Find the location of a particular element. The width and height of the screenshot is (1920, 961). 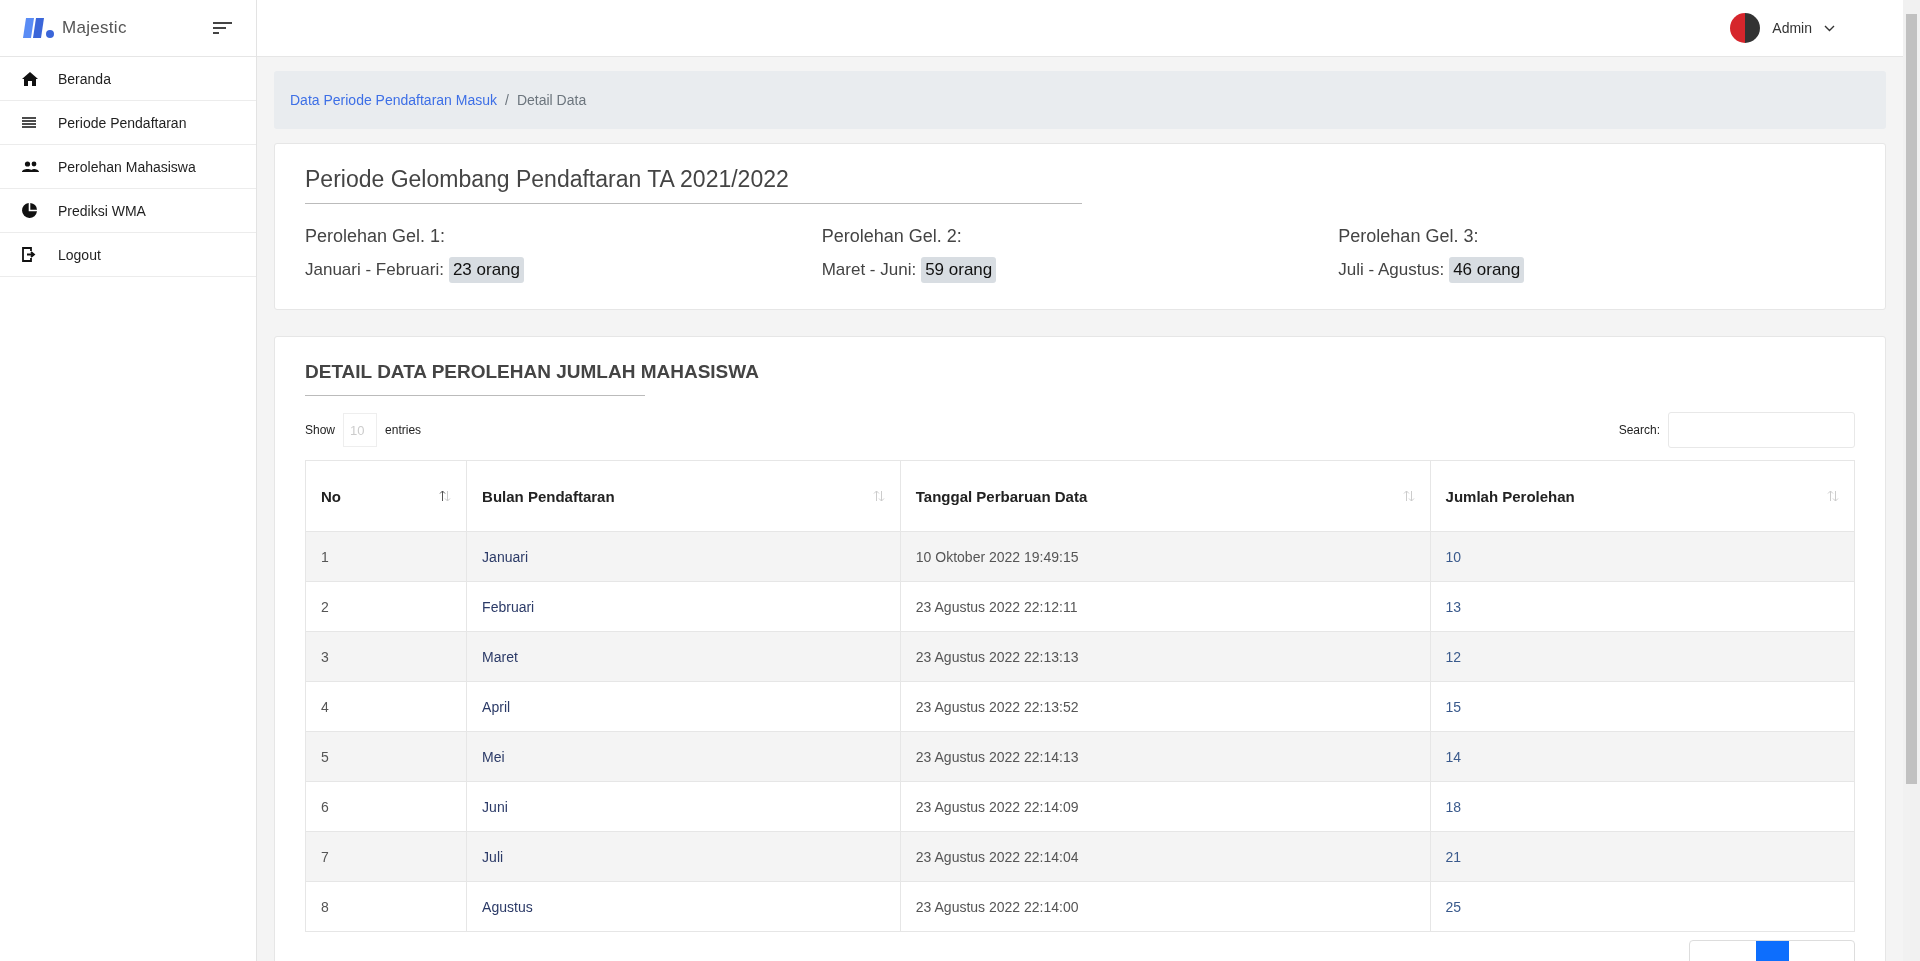

table-cell: 23 Agustus 2022 22:14:00 is located at coordinates (1165, 906).